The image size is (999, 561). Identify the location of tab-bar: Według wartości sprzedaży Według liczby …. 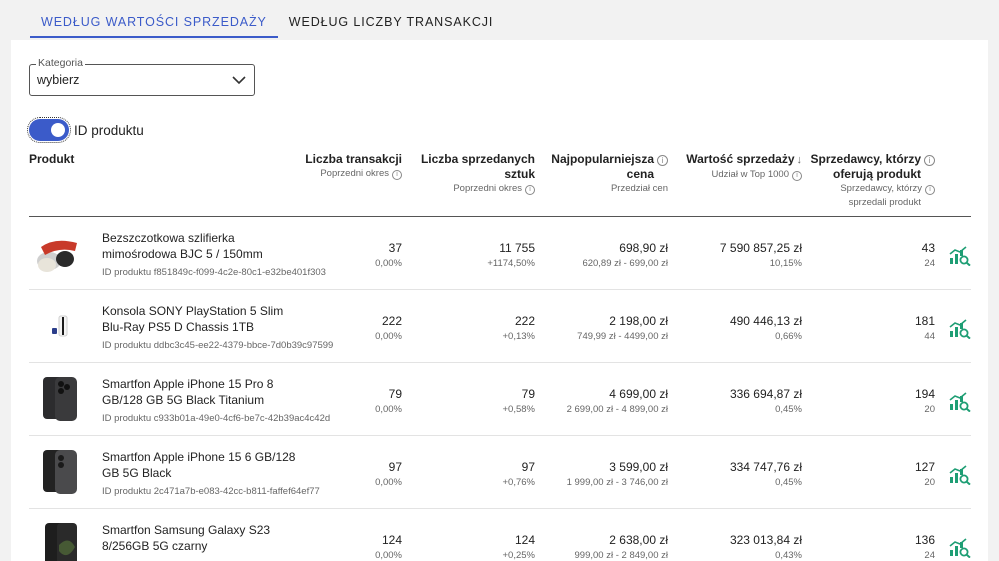
(267, 19).